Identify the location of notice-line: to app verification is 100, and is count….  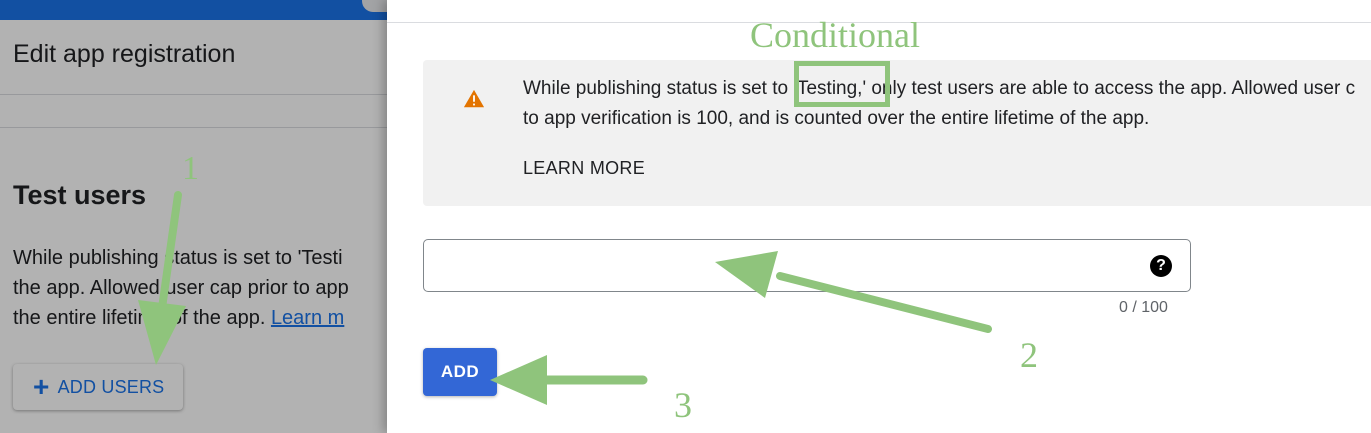
(836, 118).